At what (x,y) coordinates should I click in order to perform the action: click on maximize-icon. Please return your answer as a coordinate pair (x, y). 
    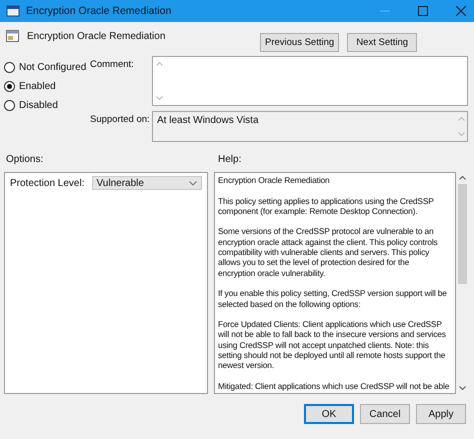
    Looking at the image, I should click on (423, 11).